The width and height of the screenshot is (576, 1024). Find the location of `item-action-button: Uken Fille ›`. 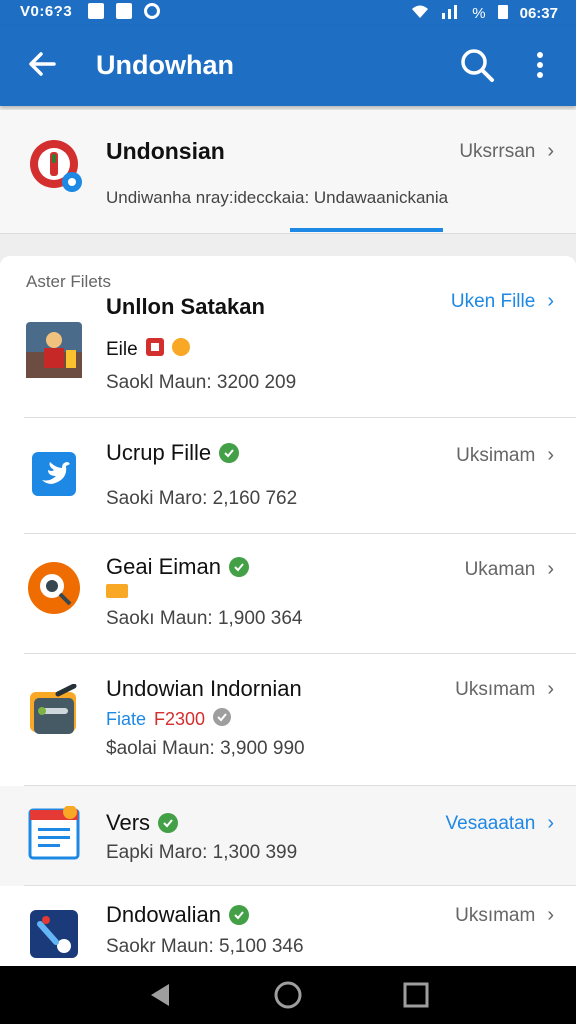

item-action-button: Uken Fille › is located at coordinates (502, 301).